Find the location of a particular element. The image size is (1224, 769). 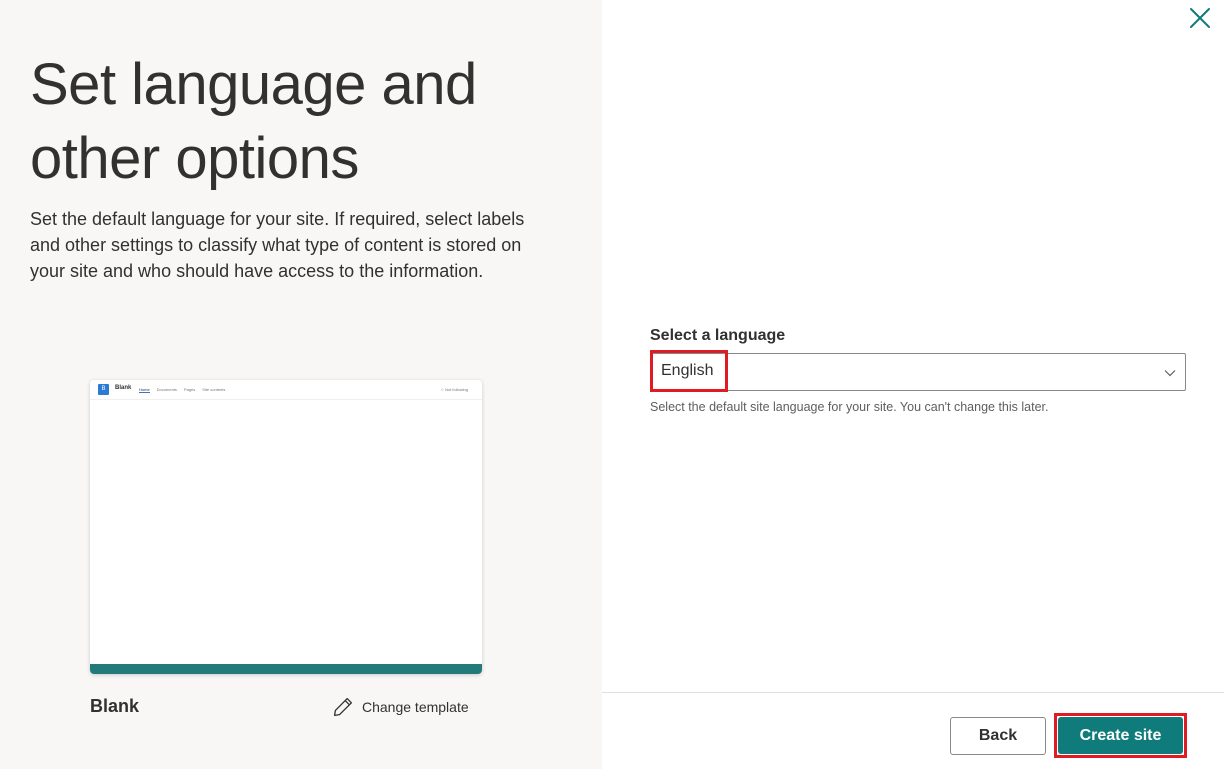

template-name: Blank is located at coordinates (115, 706).